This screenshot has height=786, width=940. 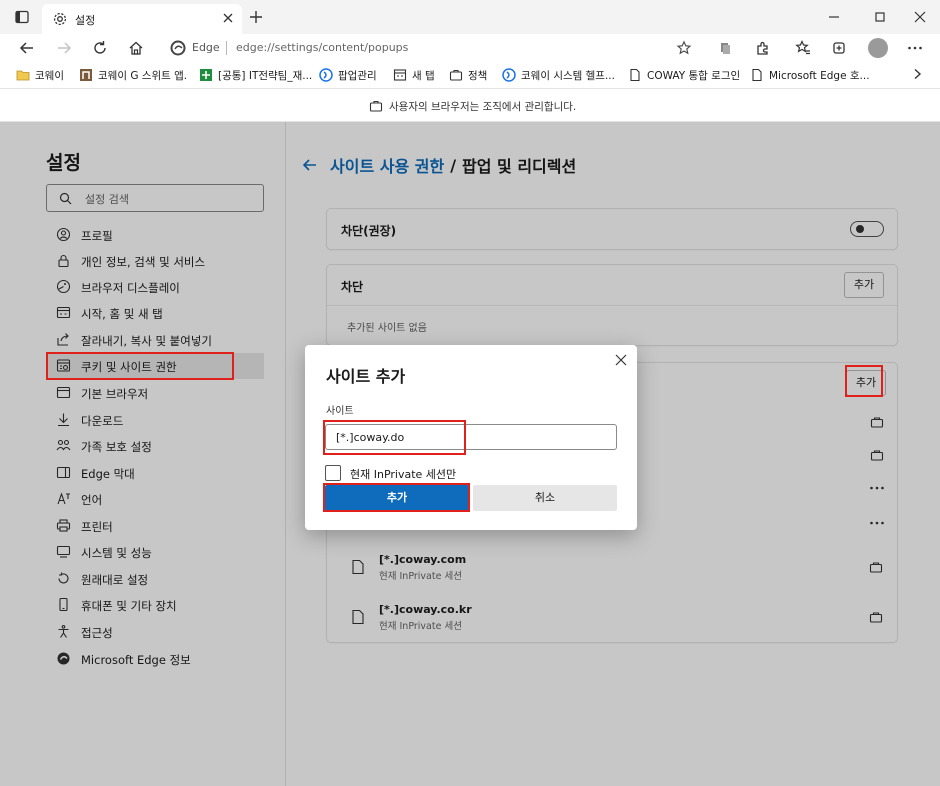 I want to click on favorite-label: 새 탭, so click(x=423, y=75).